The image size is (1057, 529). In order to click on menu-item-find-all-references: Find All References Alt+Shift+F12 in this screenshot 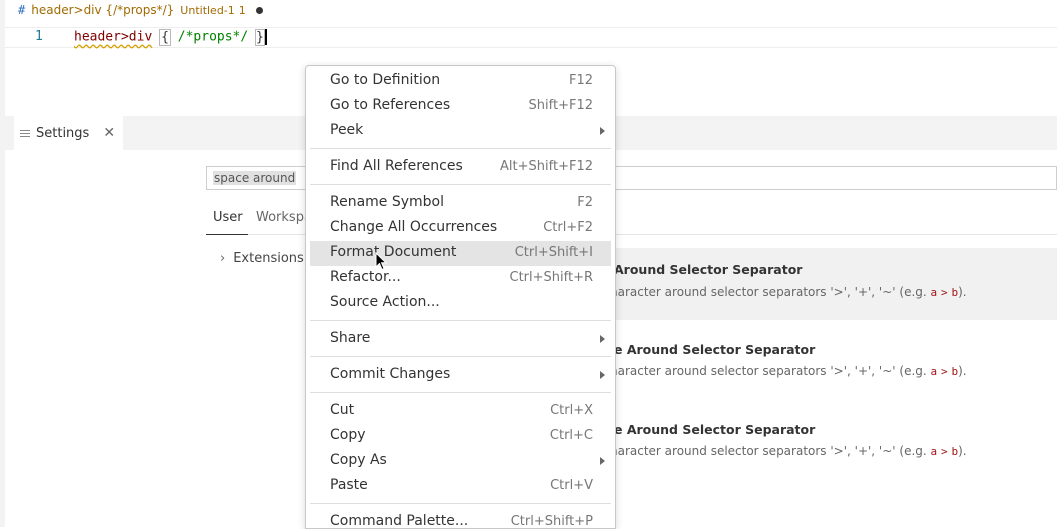, I will do `click(460, 167)`.